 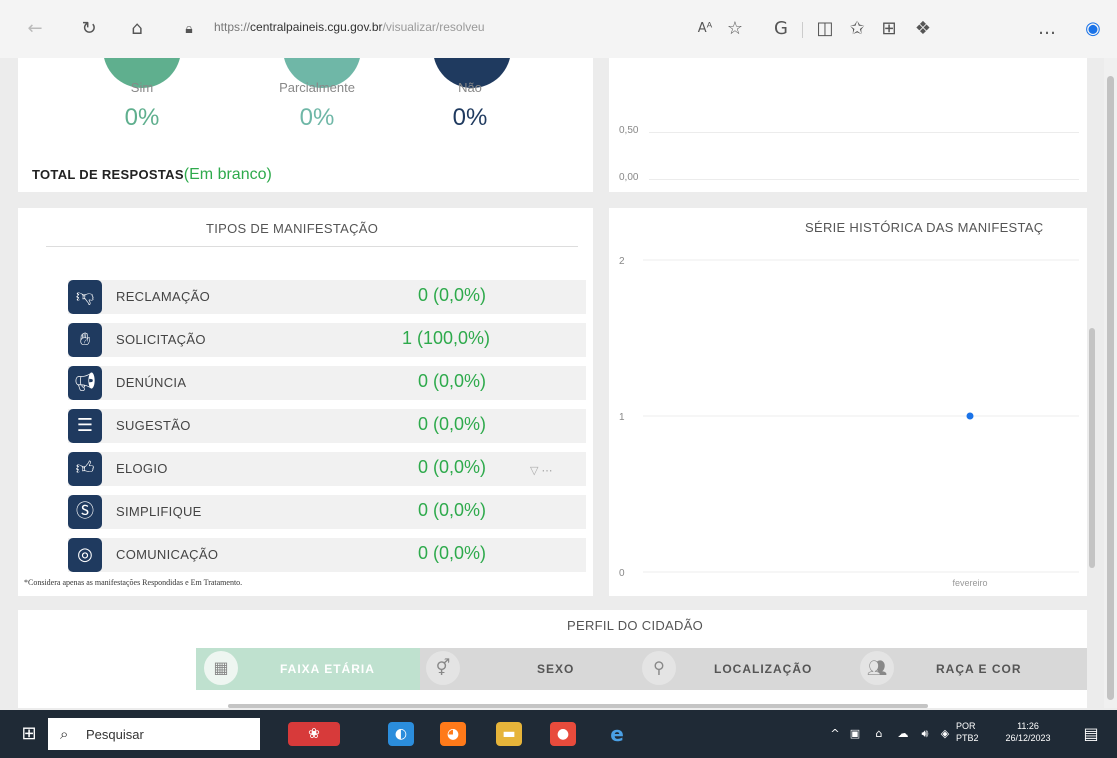 What do you see at coordinates (970, 416) in the screenshot?
I see `data-point` at bounding box center [970, 416].